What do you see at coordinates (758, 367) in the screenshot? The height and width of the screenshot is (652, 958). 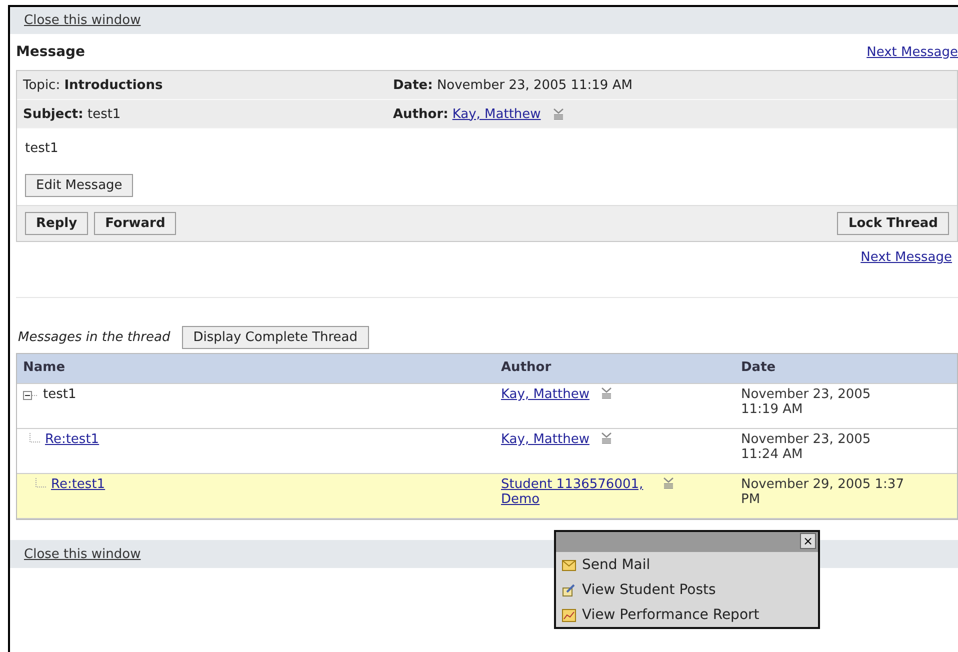 I see `column-header: Date` at bounding box center [758, 367].